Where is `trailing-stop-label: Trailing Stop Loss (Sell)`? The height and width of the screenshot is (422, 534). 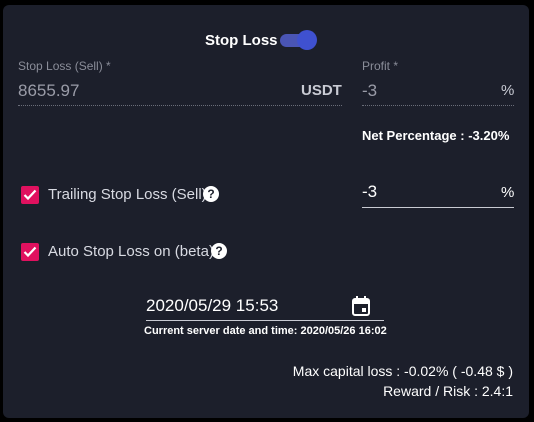
trailing-stop-label: Trailing Stop Loss (Sell) is located at coordinates (127, 194).